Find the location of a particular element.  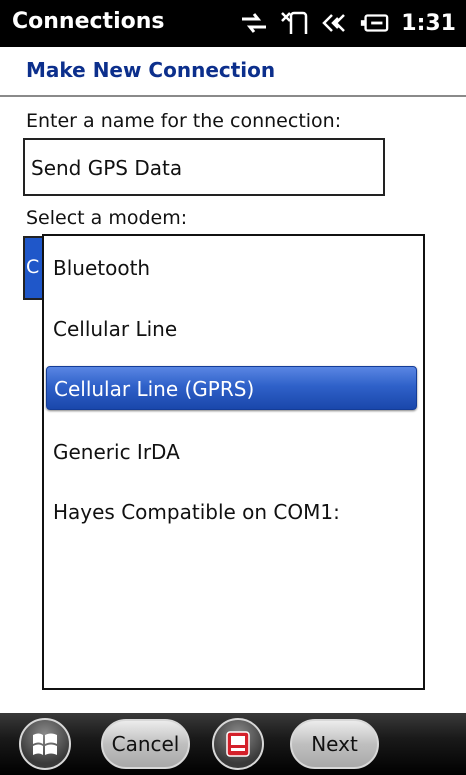

option-label: Hayes Compatible on COM1: is located at coordinates (196, 512).